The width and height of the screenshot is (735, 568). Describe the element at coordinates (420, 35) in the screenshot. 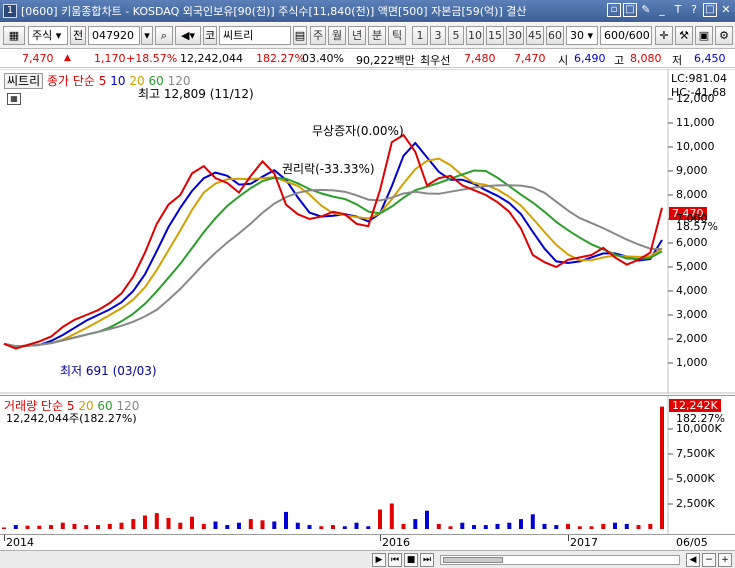

I see `interval-1-button: 1` at that location.